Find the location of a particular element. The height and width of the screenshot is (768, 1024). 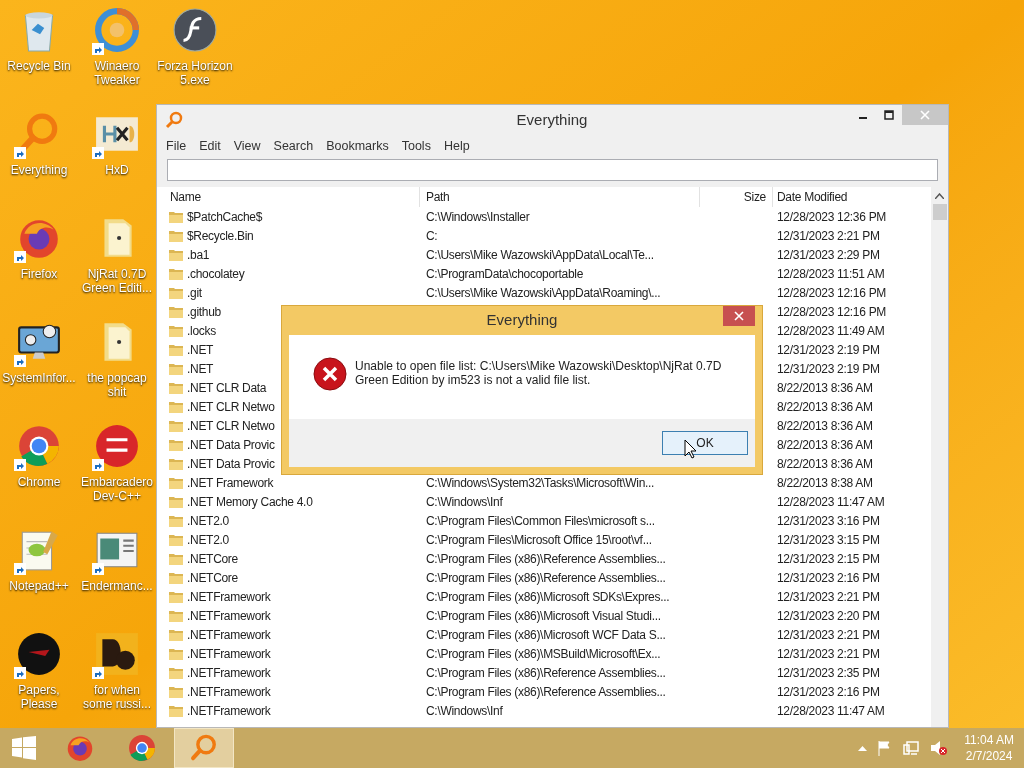

desktop-icon: Papers, Please is located at coordinates (39, 667).